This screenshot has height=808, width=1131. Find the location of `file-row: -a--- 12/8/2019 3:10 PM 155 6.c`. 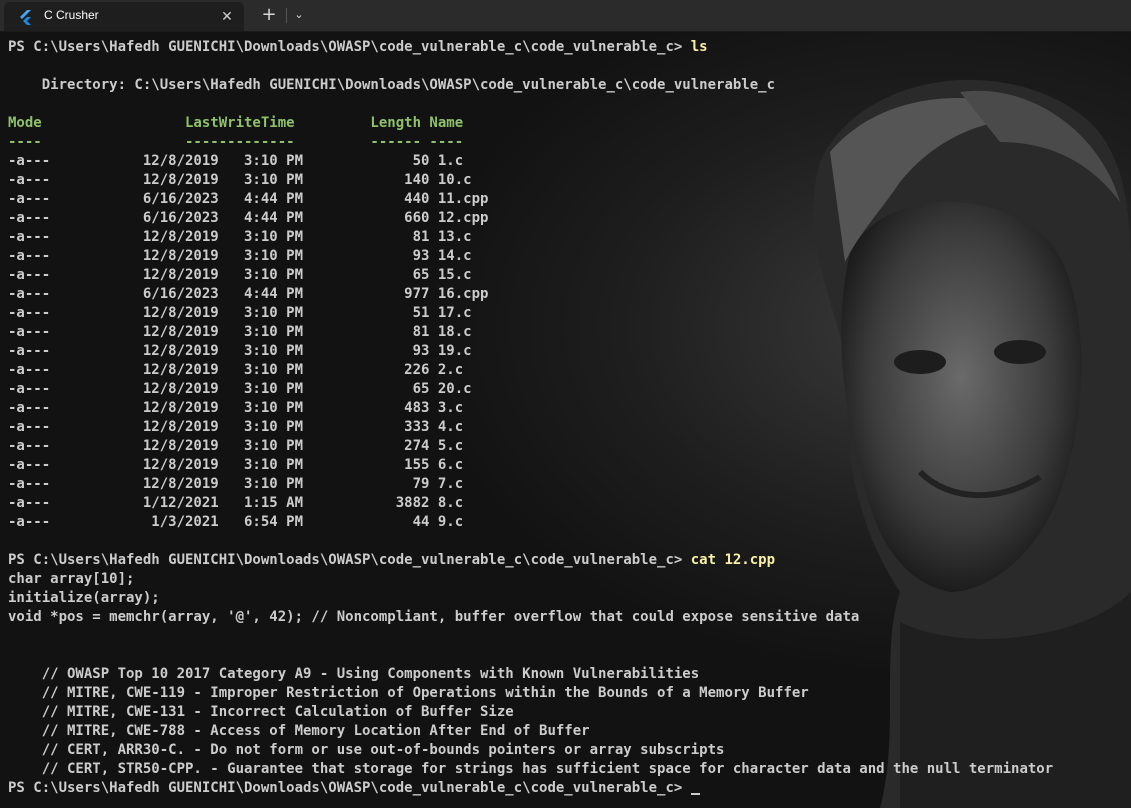

file-row: -a--- 12/8/2019 3:10 PM 155 6.c is located at coordinates (236, 465).